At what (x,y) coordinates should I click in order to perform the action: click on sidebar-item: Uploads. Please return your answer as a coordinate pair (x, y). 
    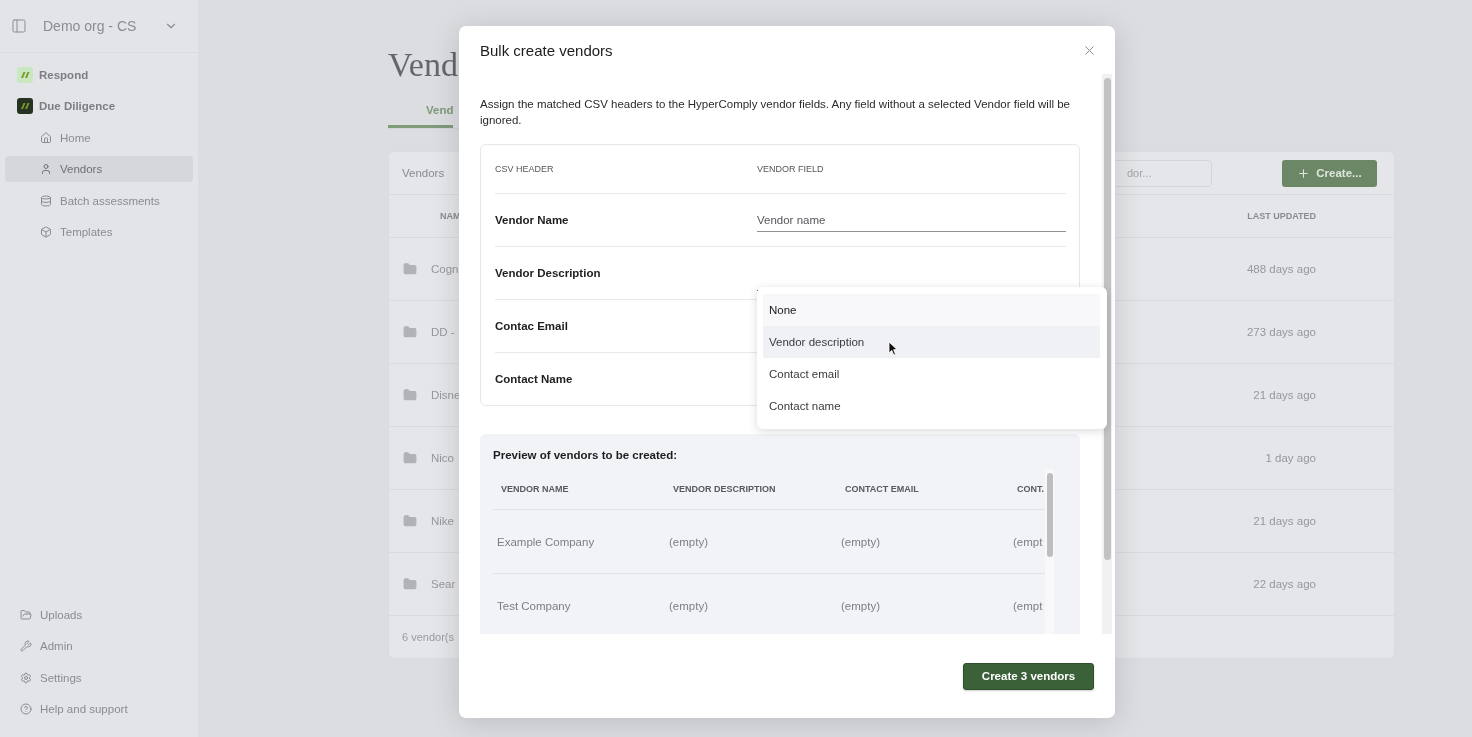
    Looking at the image, I should click on (99, 614).